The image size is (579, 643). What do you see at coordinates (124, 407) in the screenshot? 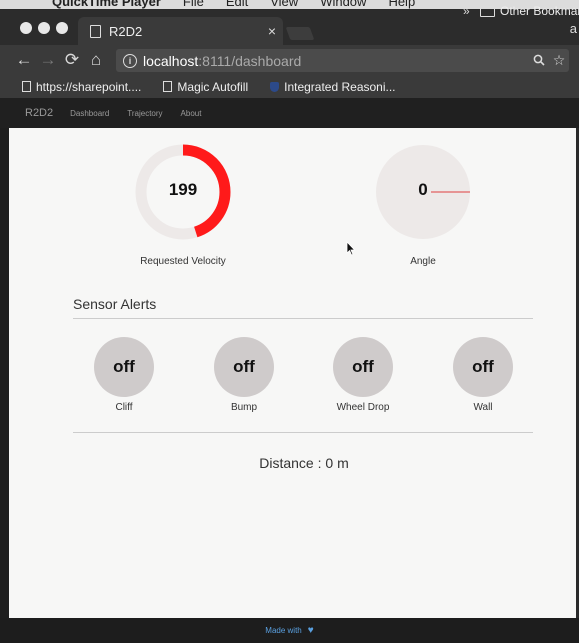
I see `sensor-cliff-label: Cliff` at bounding box center [124, 407].